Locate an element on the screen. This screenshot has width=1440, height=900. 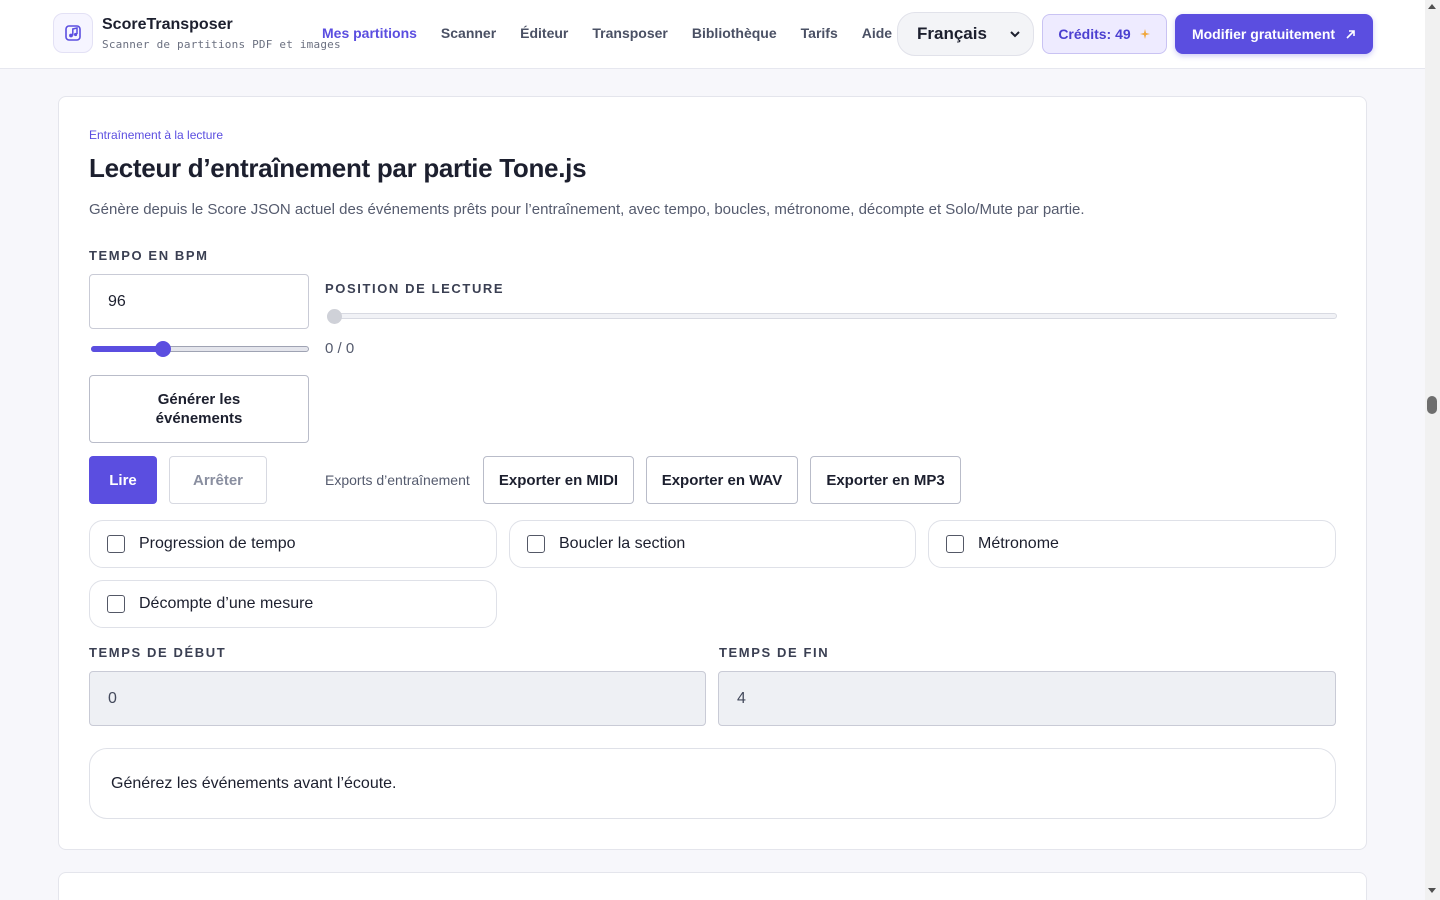
tempo-progression-checkbox is located at coordinates (116, 544).